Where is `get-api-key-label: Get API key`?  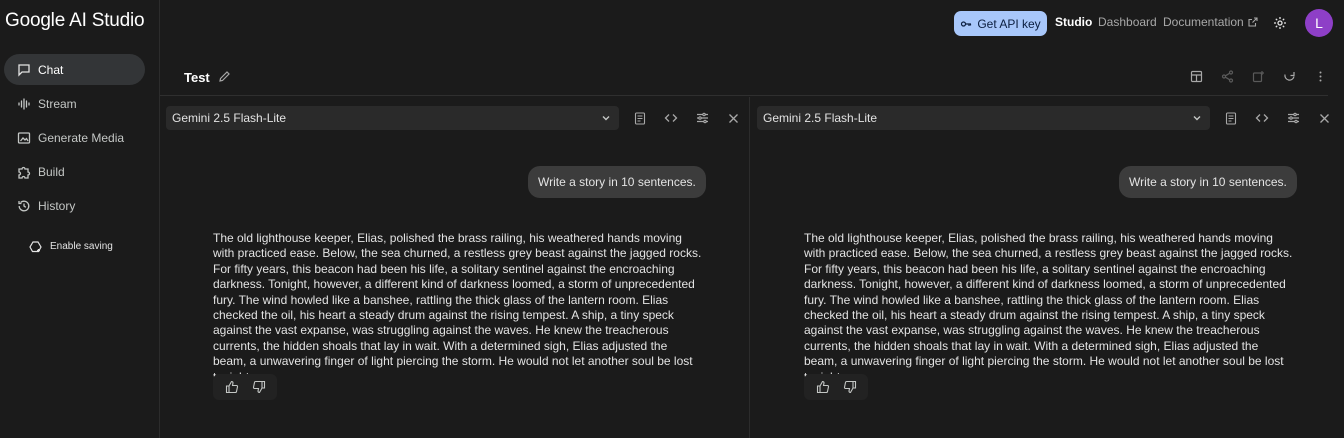
get-api-key-label: Get API key is located at coordinates (1009, 23).